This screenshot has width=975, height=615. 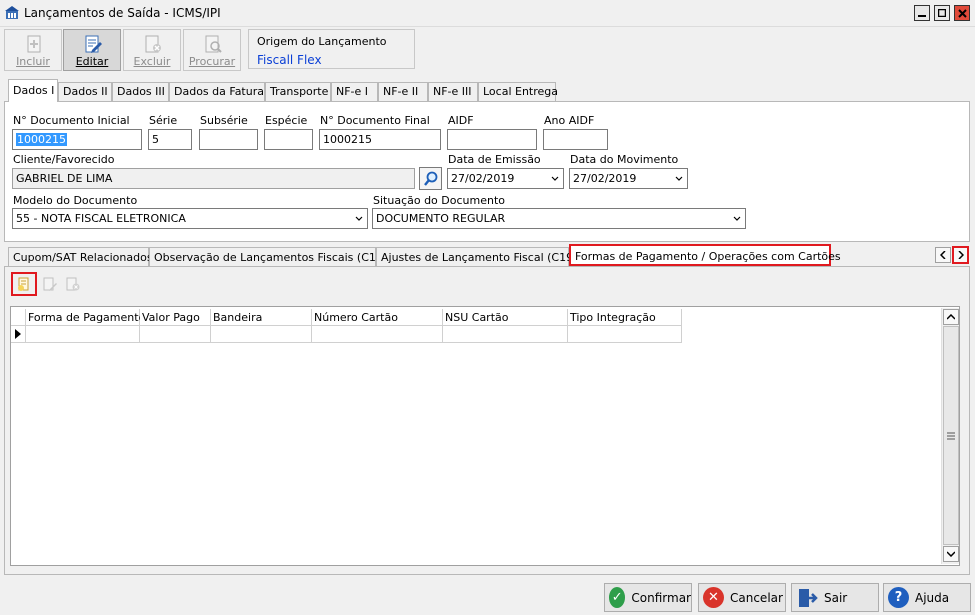 I want to click on grid-delete-button, so click(x=73, y=284).